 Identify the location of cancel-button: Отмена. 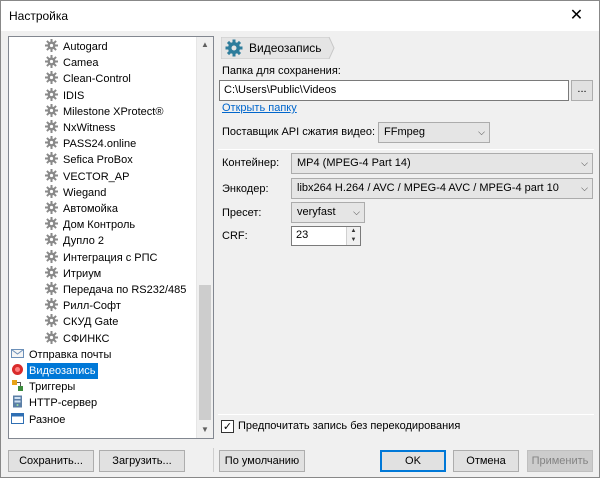
(486, 461).